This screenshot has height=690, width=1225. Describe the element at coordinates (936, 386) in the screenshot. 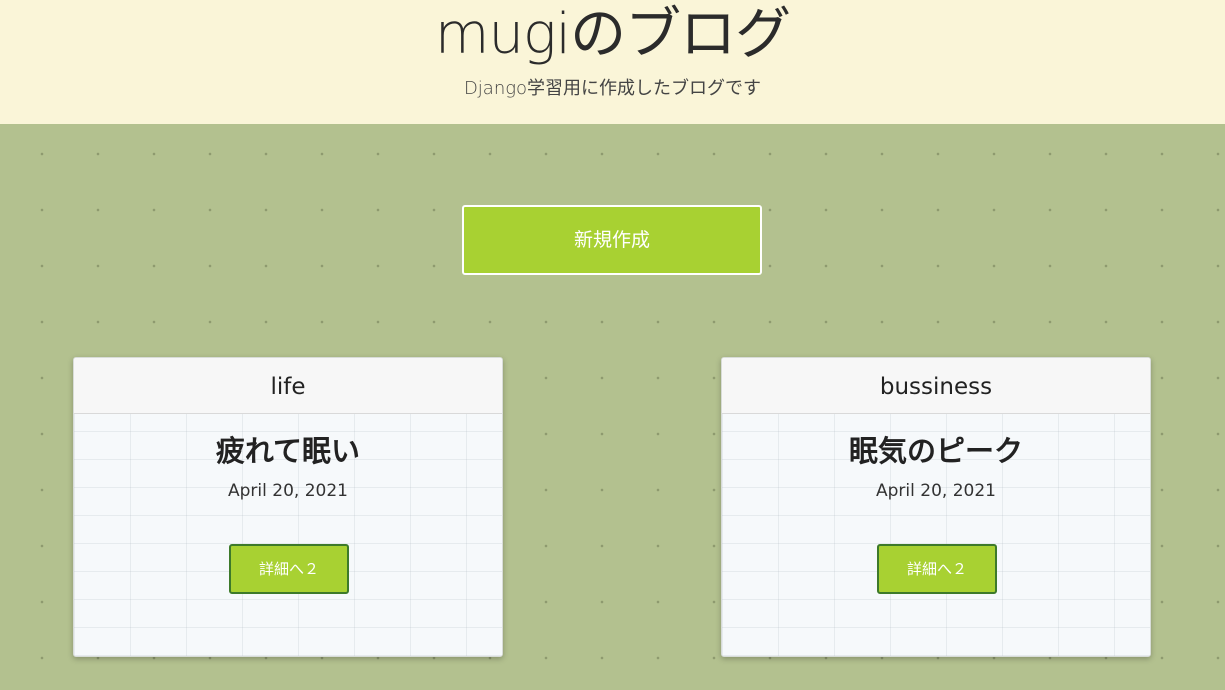

I see `card-category: bussiness` at that location.